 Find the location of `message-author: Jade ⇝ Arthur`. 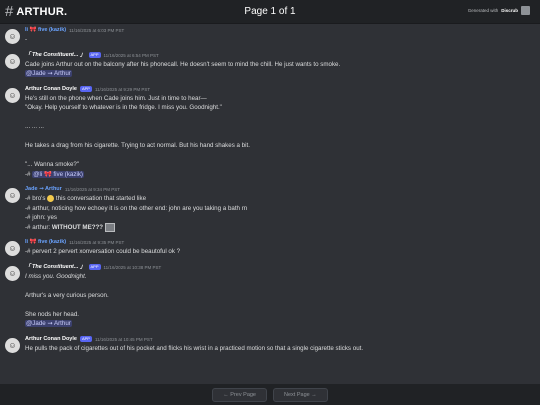

message-author: Jade ⇝ Arthur is located at coordinates (43, 189).